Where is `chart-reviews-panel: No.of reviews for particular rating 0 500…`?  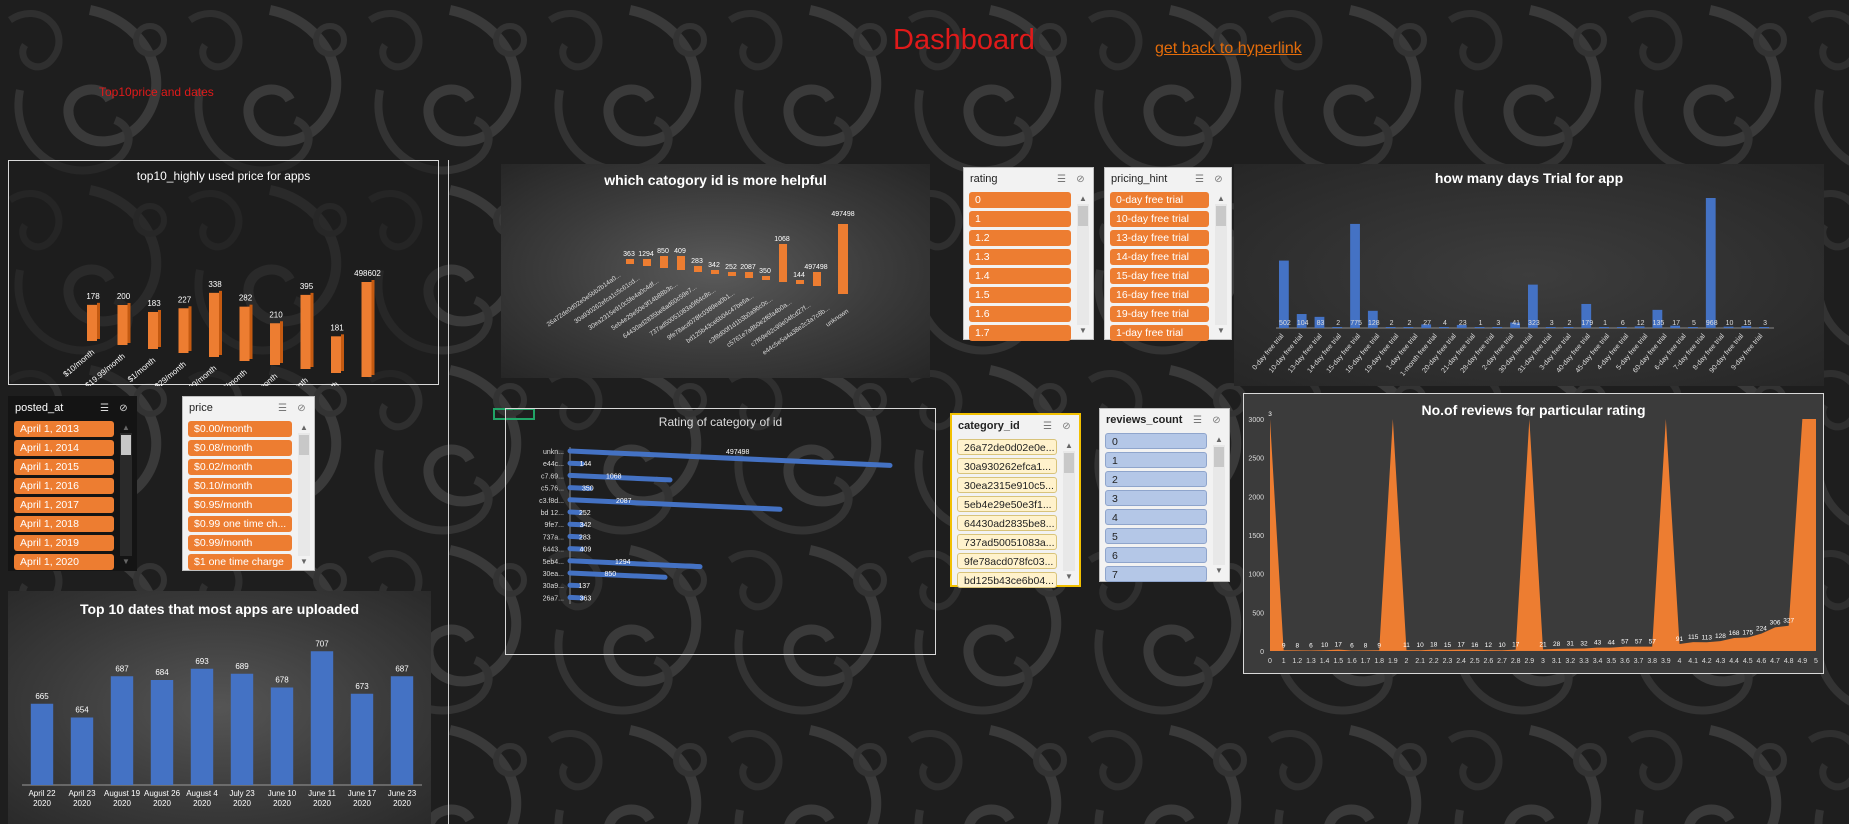 chart-reviews-panel: No.of reviews for particular rating 0 500… is located at coordinates (1533, 533).